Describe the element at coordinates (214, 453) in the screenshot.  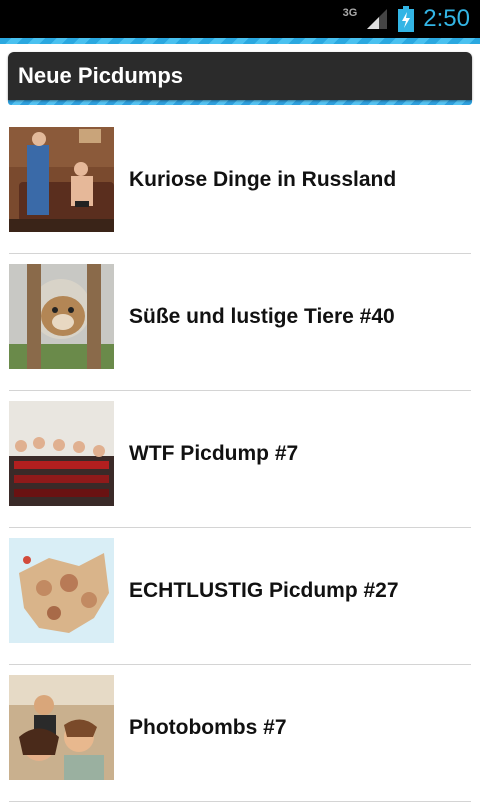
I see `item-title: WTF Picdump #7` at that location.